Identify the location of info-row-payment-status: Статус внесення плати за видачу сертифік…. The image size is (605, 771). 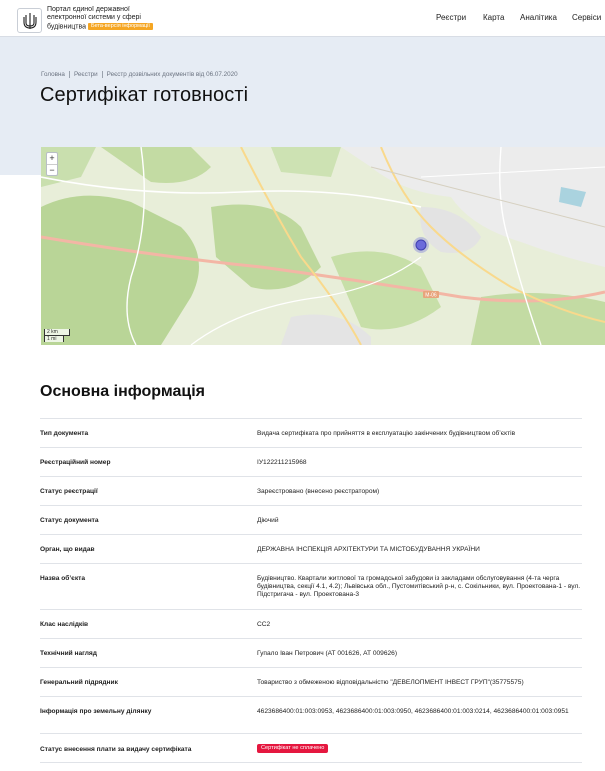
(311, 748).